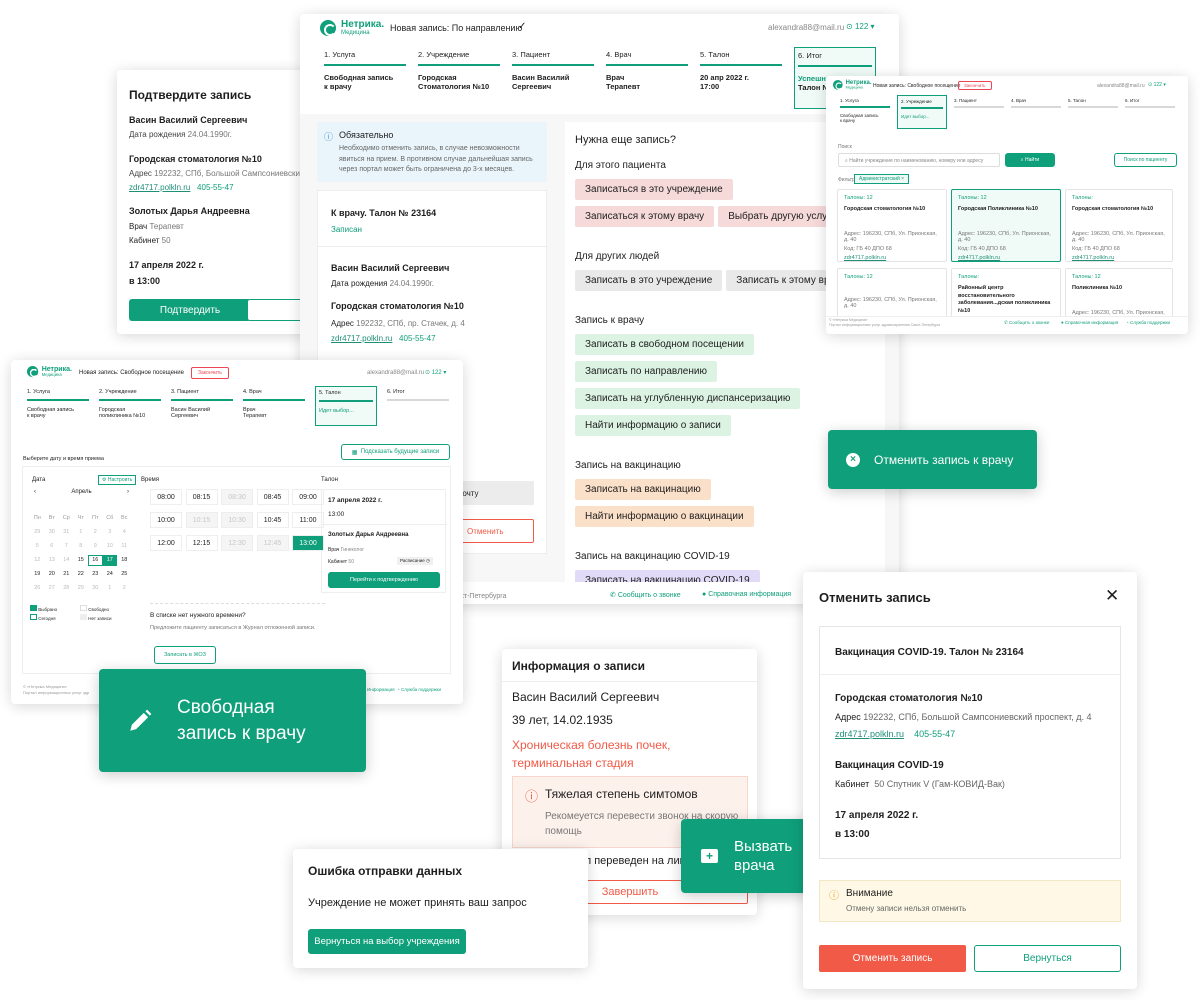 The width and height of the screenshot is (1200, 1000). Describe the element at coordinates (645, 216) in the screenshot. I see `action-chip: Записаться к этому врачу` at that location.